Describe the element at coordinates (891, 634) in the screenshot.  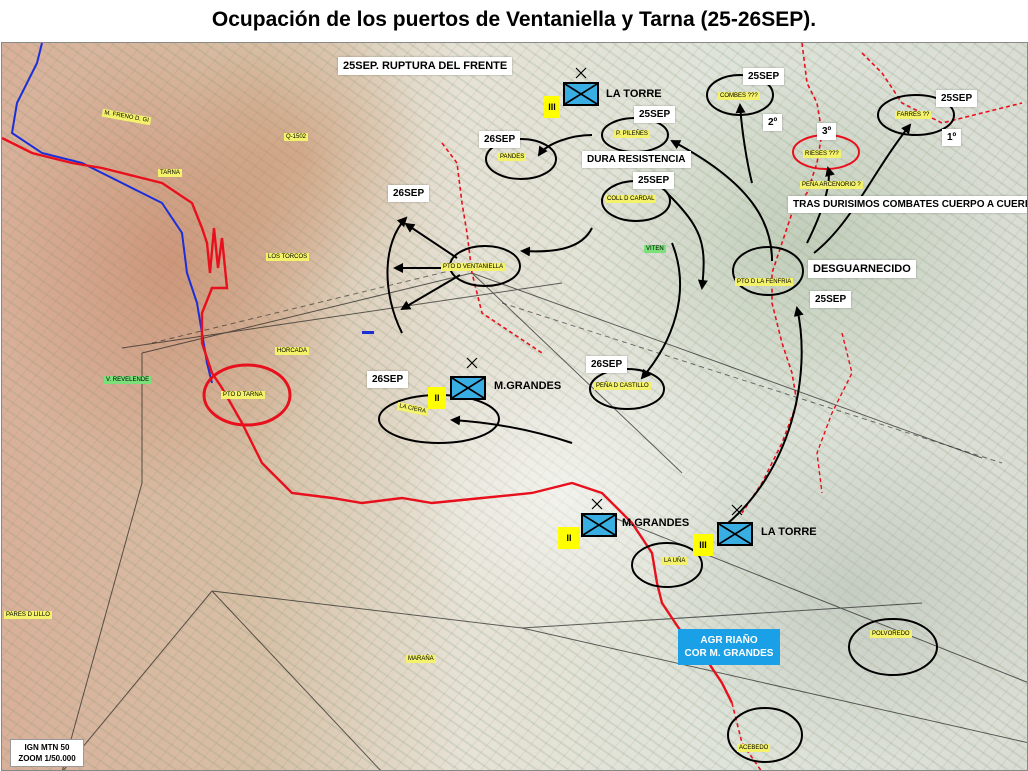
I see `place-label: POLVOREDO` at that location.